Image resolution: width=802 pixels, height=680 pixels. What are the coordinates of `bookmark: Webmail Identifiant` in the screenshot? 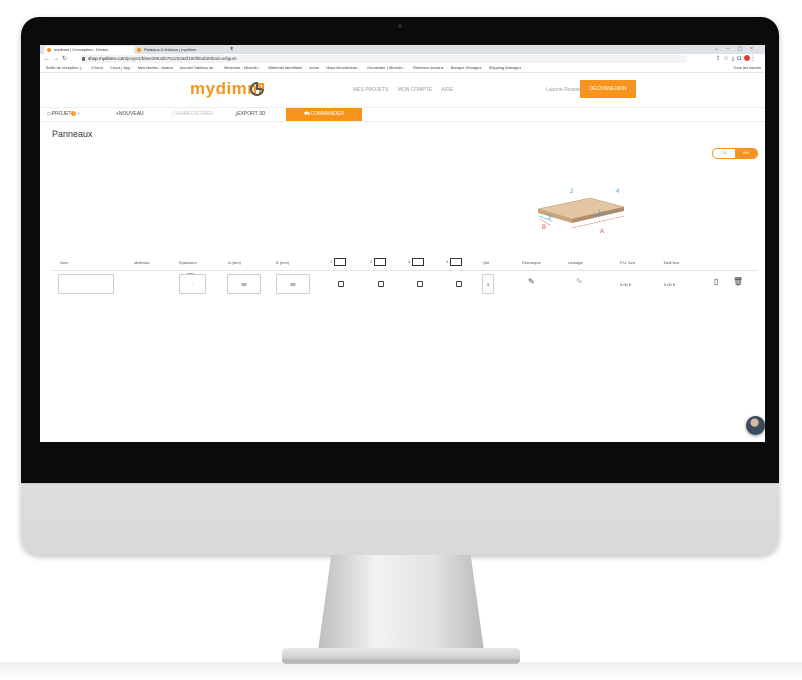 It's located at (285, 67).